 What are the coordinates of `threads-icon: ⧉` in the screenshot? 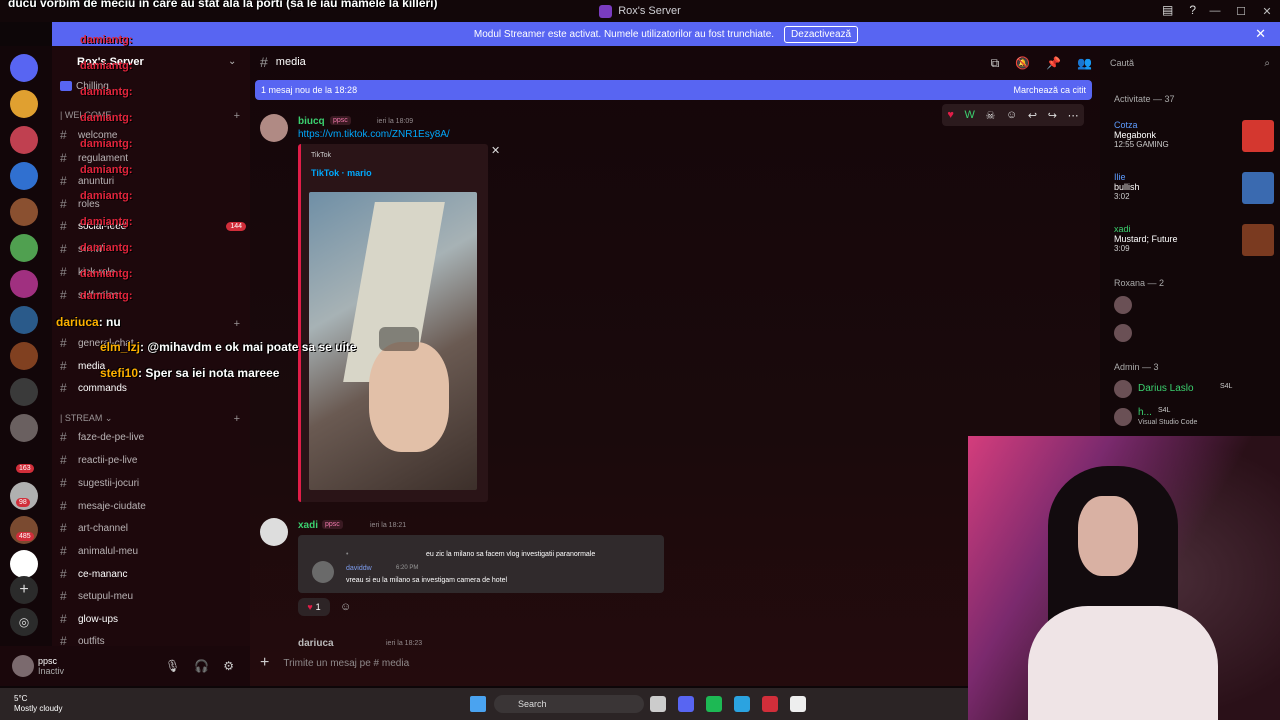 It's located at (995, 63).